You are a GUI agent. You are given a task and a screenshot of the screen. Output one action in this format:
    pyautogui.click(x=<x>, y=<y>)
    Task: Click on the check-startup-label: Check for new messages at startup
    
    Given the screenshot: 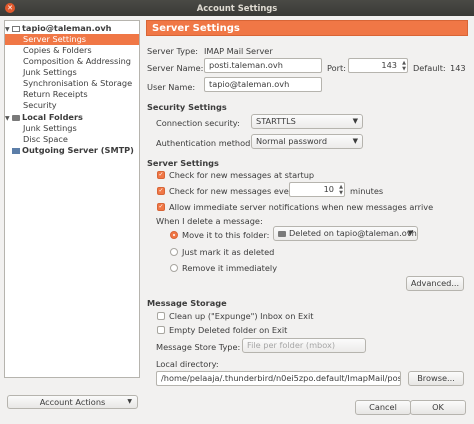 What is the action you would take?
    pyautogui.click(x=242, y=175)
    